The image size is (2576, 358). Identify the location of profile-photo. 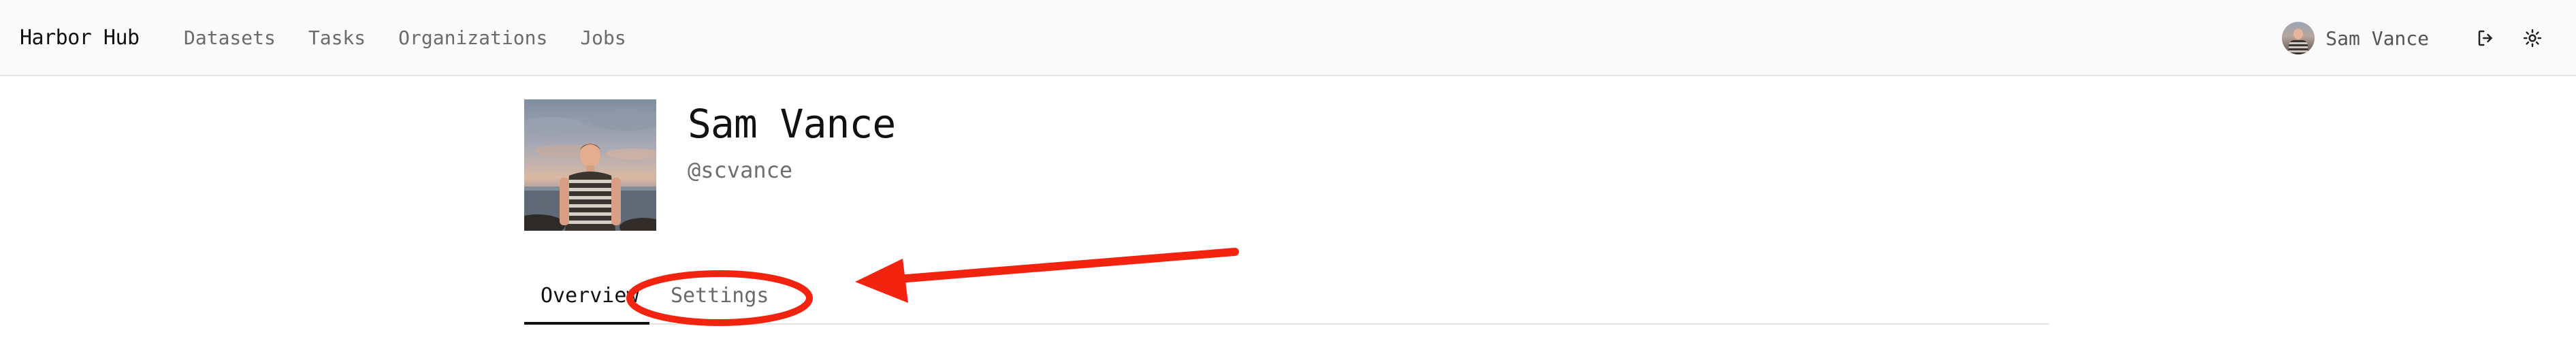
(590, 165).